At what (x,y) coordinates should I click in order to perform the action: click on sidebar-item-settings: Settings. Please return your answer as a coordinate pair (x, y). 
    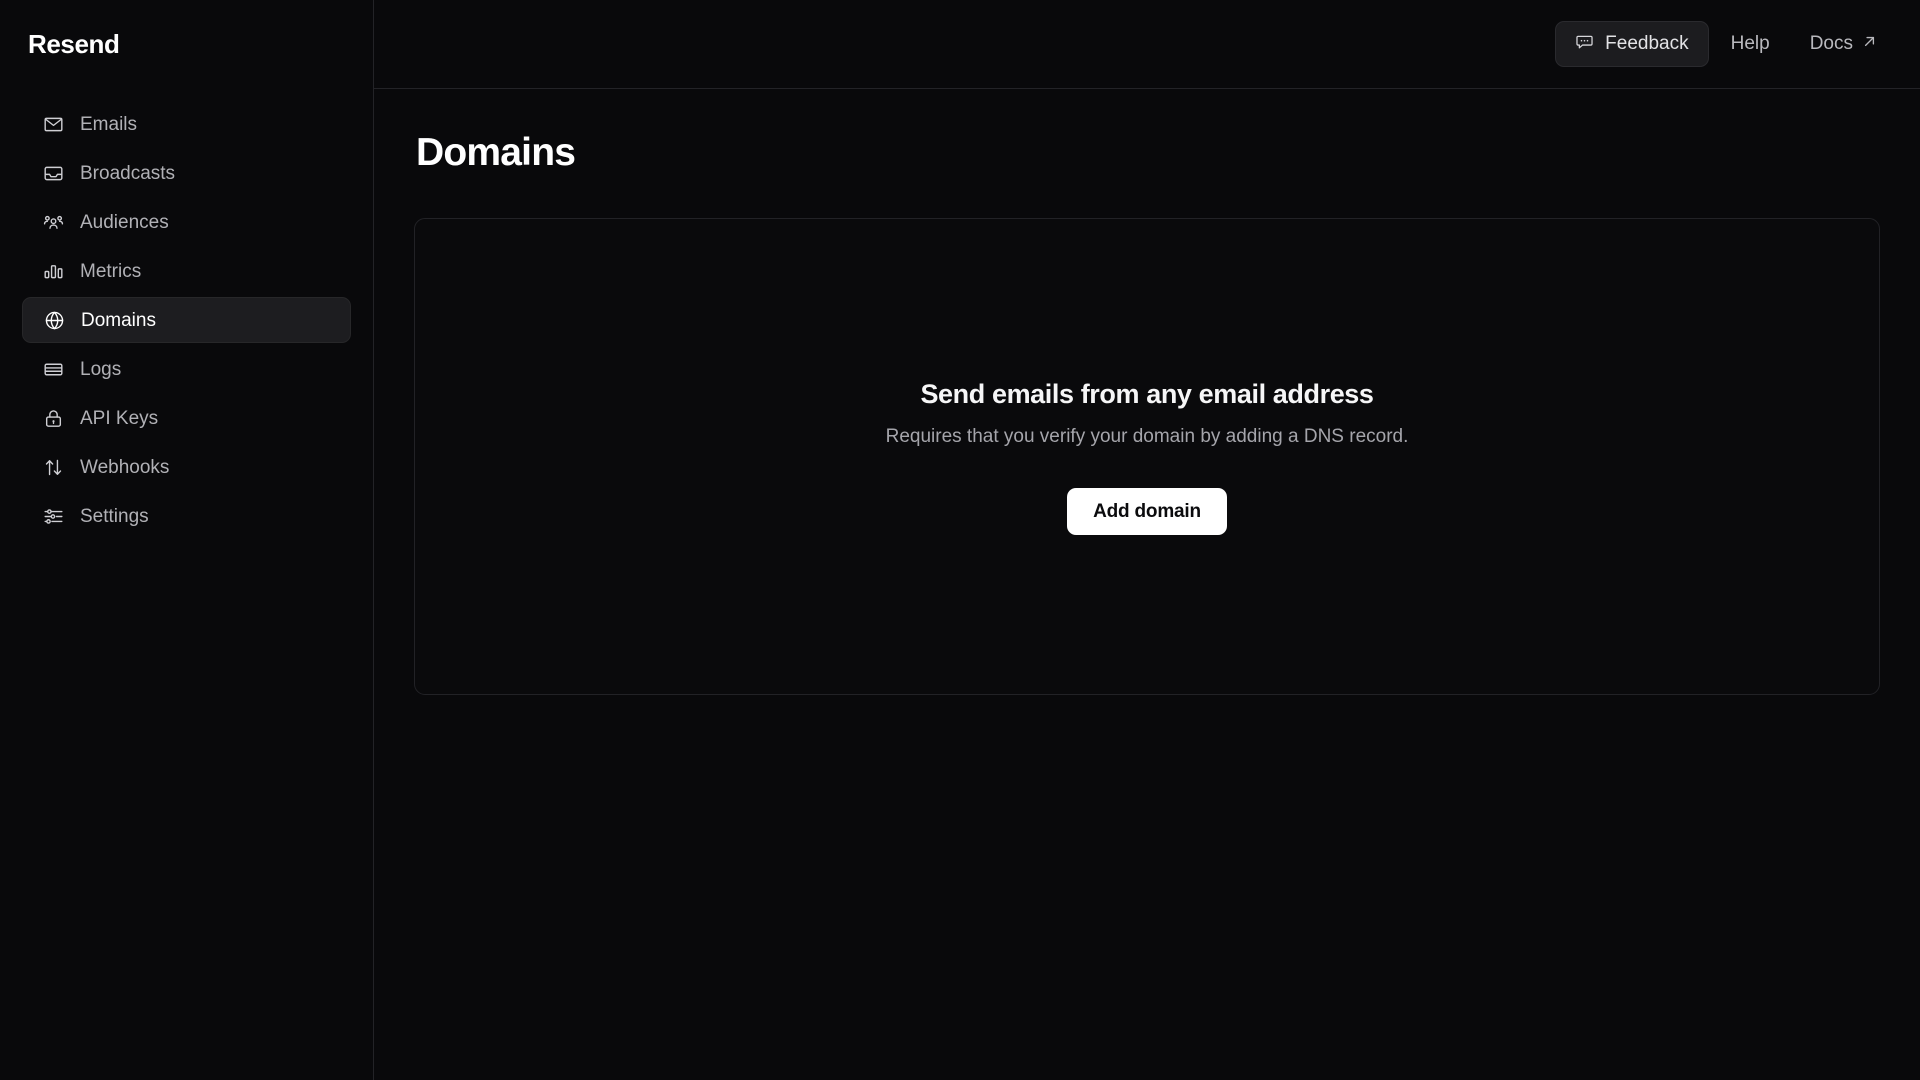
    Looking at the image, I should click on (186, 516).